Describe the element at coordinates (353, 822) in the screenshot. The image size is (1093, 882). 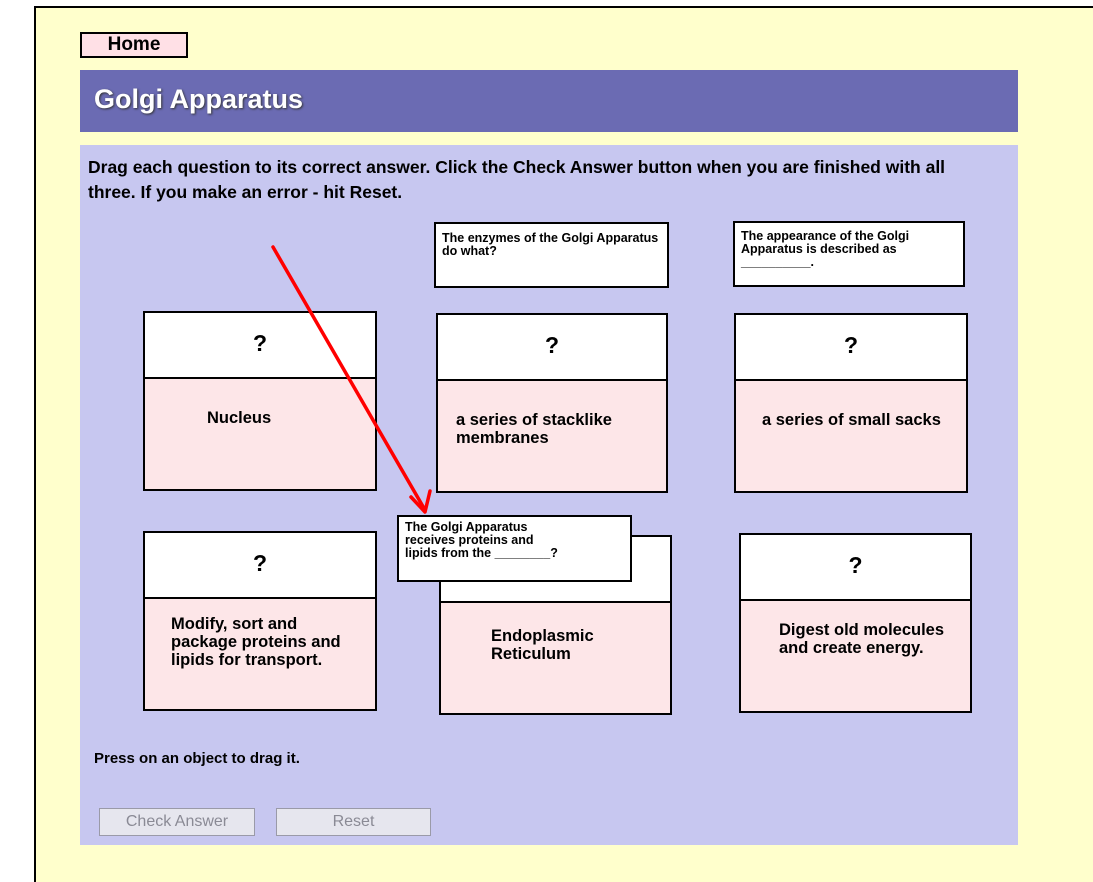
I see `reset-button: Reset` at that location.